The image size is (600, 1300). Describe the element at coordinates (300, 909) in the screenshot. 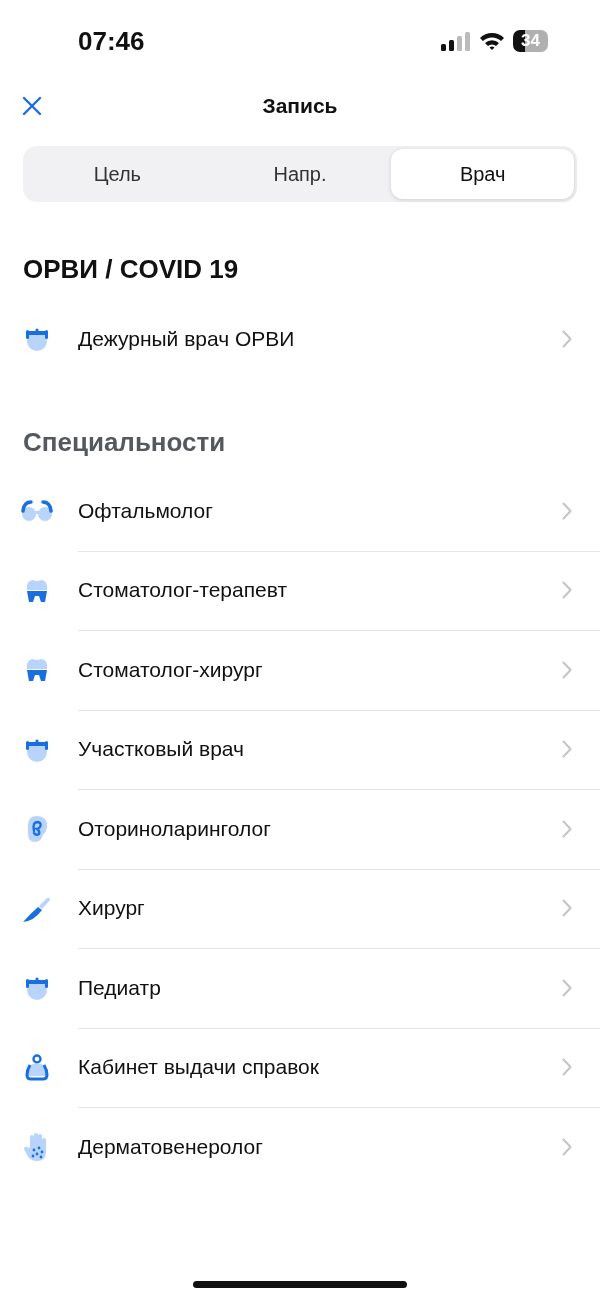

I see `list-item: Хирург` at that location.